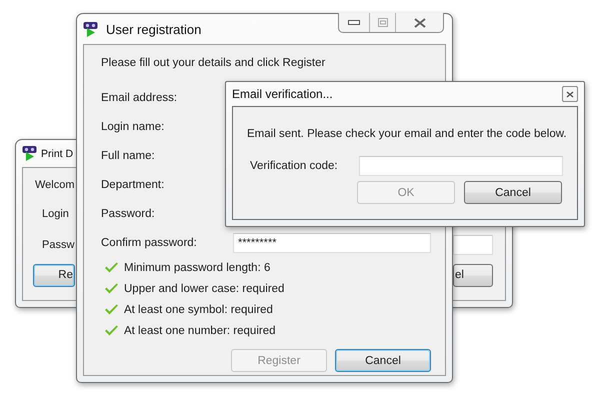 Image resolution: width=597 pixels, height=402 pixels. Describe the element at coordinates (139, 98) in the screenshot. I see `field-label: Email address:` at that location.